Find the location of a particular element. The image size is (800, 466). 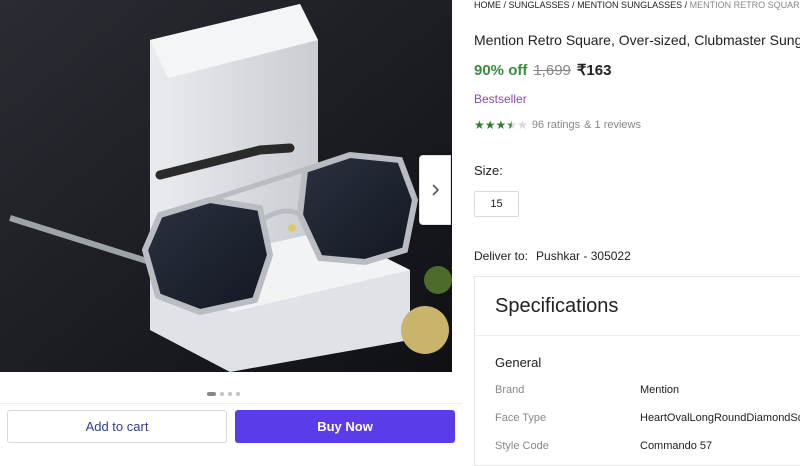

ratings-count: 96 ratings is located at coordinates (556, 125).